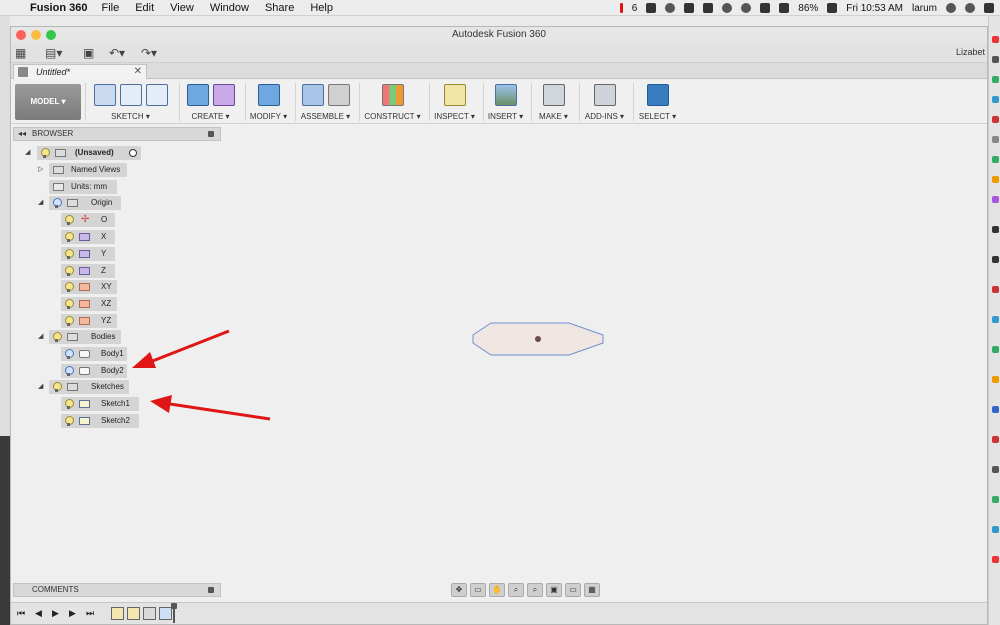  Describe the element at coordinates (220, 411) in the screenshot. I see `annotation-arrow-sketch1` at that location.